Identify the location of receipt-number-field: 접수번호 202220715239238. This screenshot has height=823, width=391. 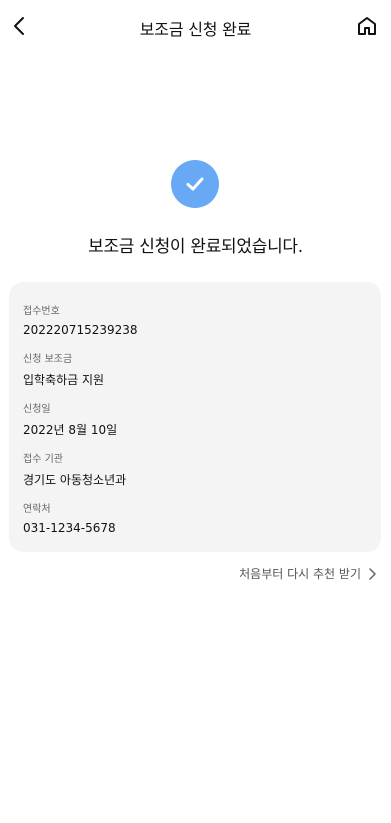
(80, 319).